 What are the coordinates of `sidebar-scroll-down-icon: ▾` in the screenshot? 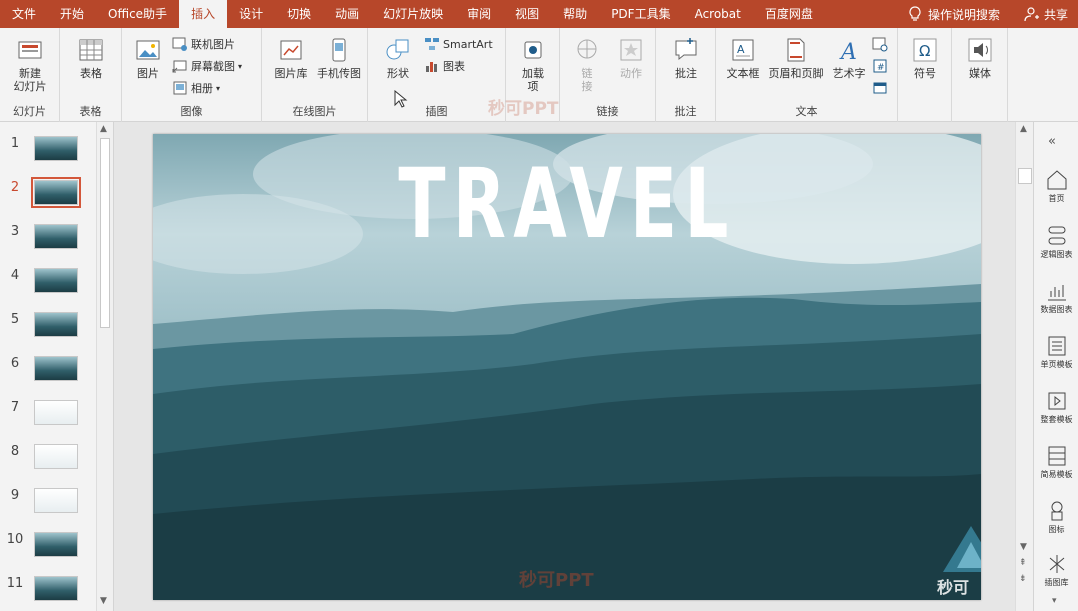 It's located at (1054, 601).